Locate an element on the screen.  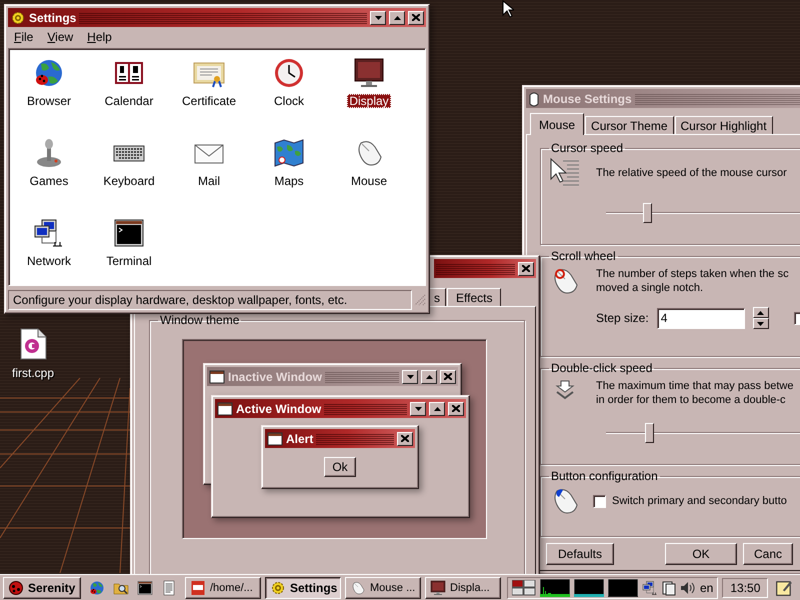
dialog-button: OK is located at coordinates (701, 554).